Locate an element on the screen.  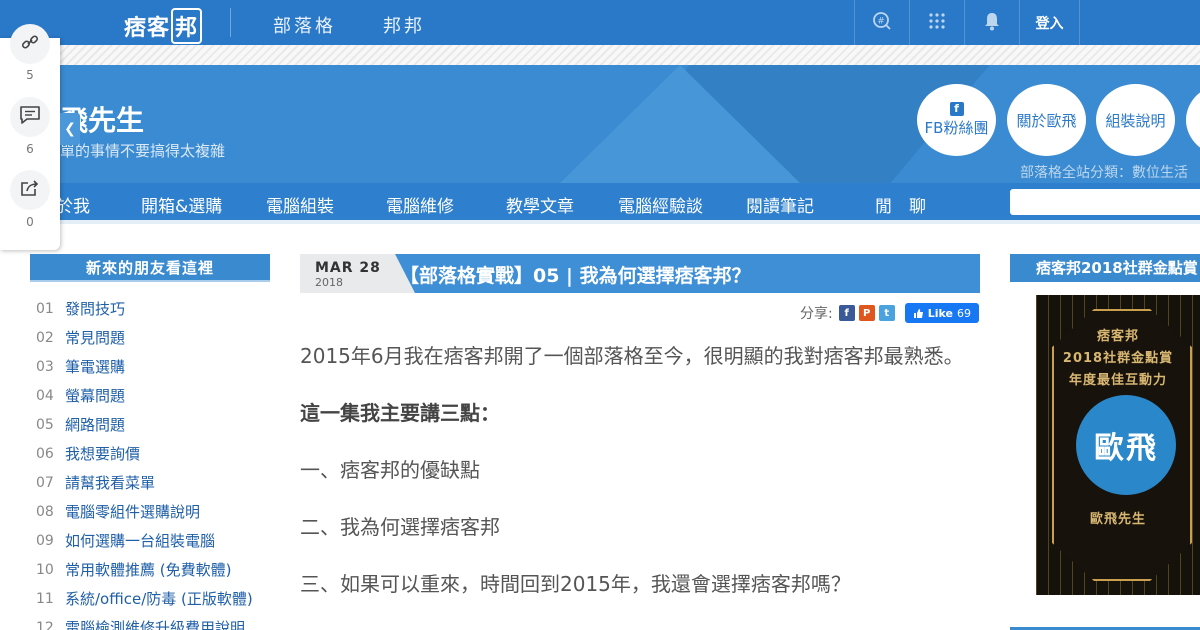
fb-fanpage-button: f FB粉絲團 is located at coordinates (956, 120).